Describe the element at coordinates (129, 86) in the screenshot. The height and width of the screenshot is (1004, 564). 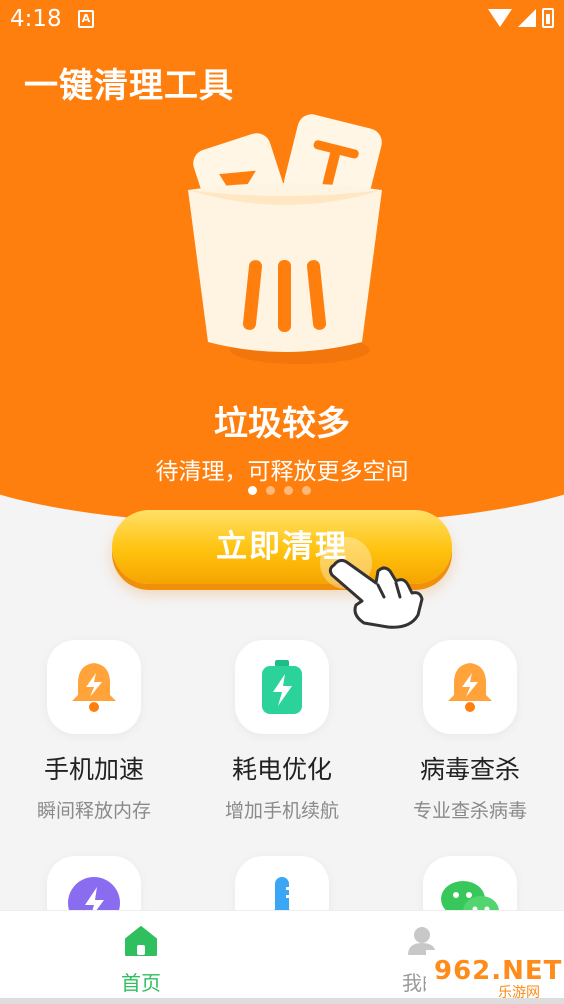
I see `page-title: 一键清理工具` at that location.